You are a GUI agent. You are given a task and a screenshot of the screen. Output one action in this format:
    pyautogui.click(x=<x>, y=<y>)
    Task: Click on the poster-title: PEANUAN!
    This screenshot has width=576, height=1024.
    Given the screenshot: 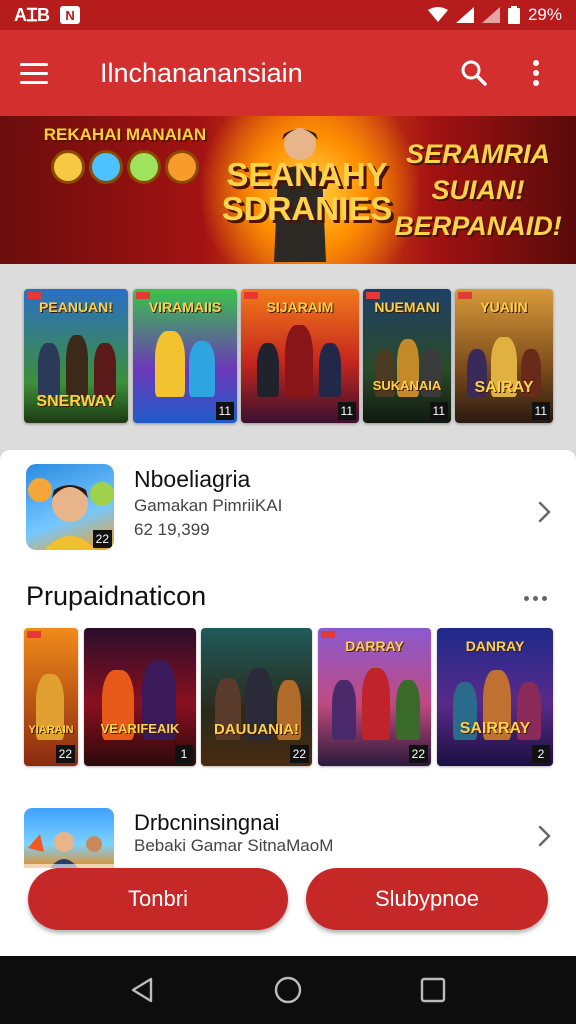 What is the action you would take?
    pyautogui.click(x=76, y=307)
    